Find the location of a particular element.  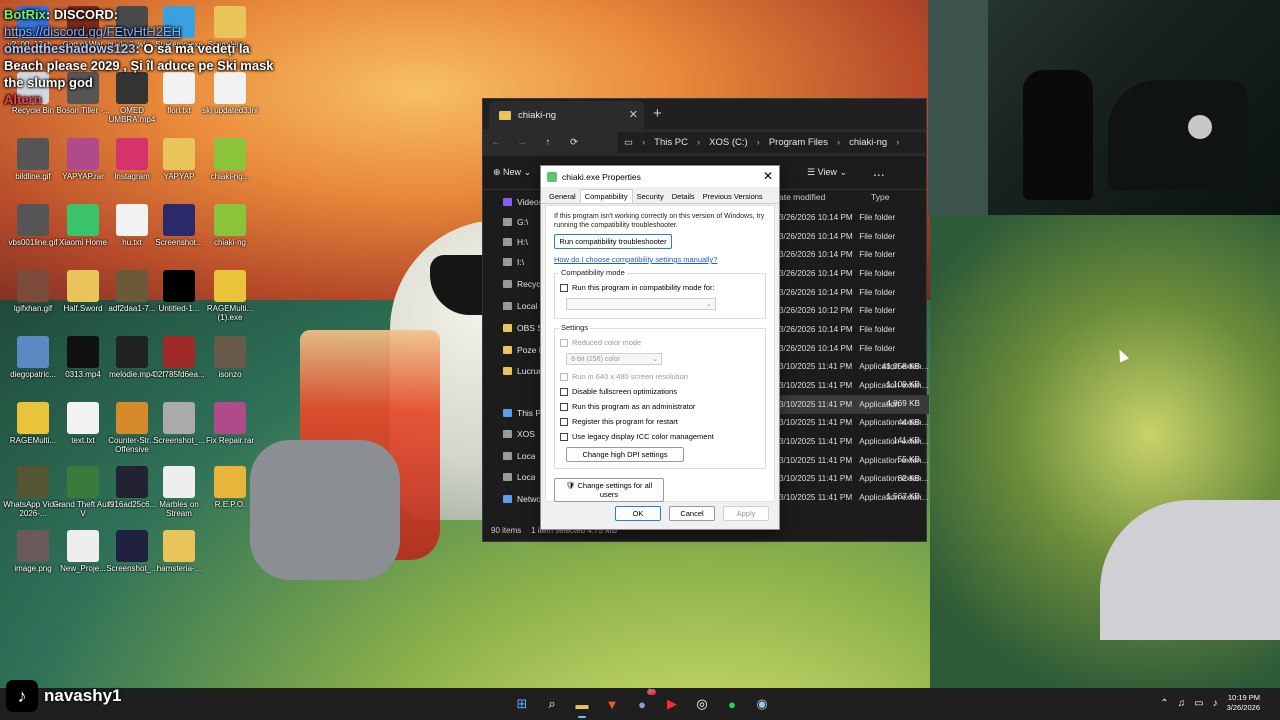

refresh-icon: ⟳ is located at coordinates (574, 142).